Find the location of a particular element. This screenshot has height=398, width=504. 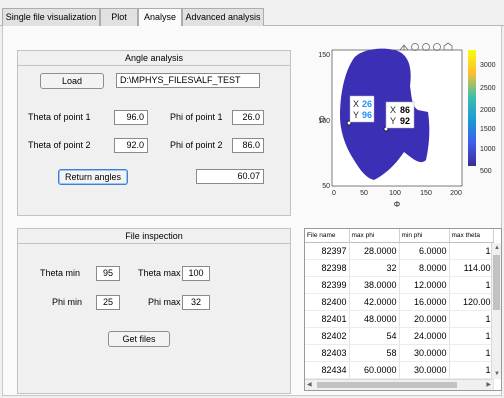

table-cell: 28.0000 is located at coordinates (374, 251).